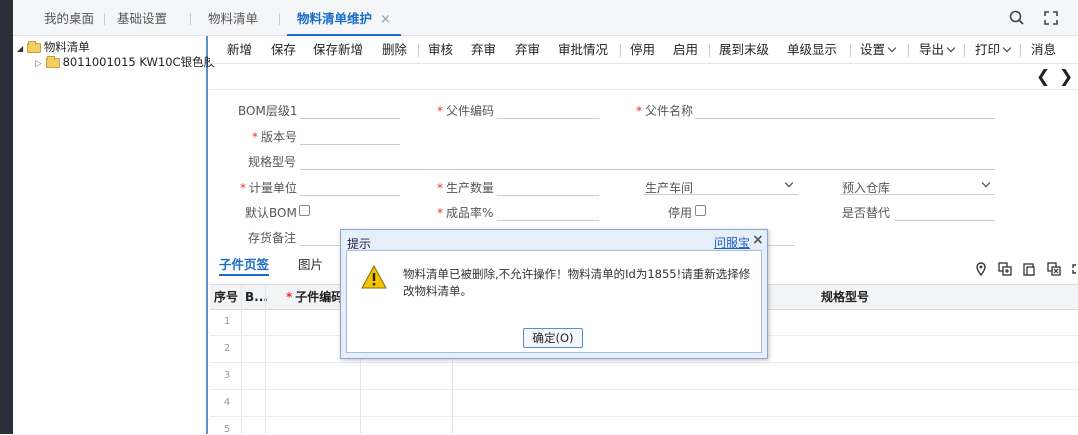 Image resolution: width=1078 pixels, height=435 pixels. Describe the element at coordinates (310, 265) in the screenshot. I see `tab-images: 图片` at that location.